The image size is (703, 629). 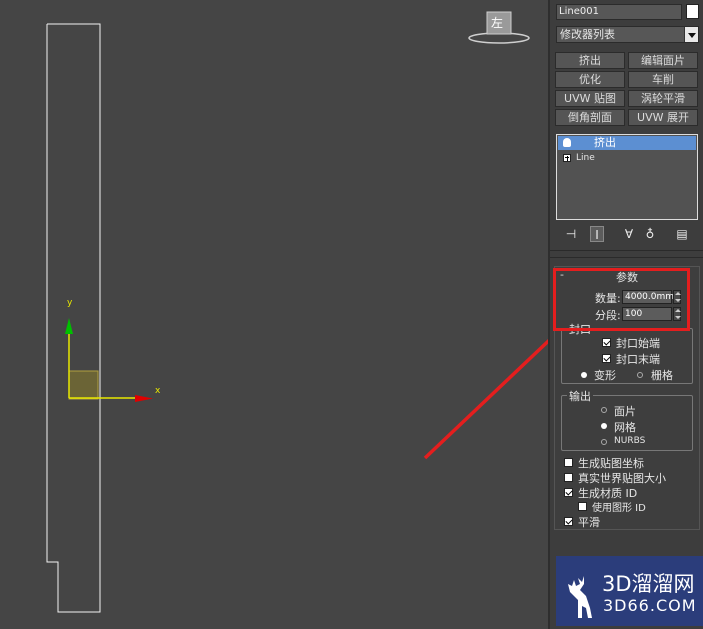 I want to click on remove-modifier-icon: ♁, so click(x=650, y=234).